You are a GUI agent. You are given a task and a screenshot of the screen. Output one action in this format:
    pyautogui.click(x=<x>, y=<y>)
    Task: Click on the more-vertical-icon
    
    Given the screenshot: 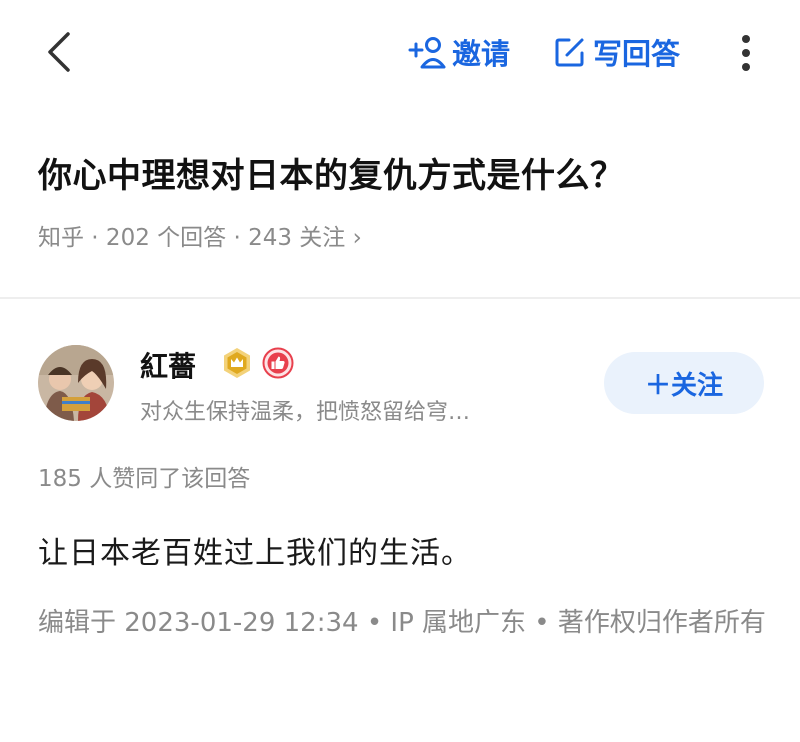 What is the action you would take?
    pyautogui.click(x=746, y=53)
    